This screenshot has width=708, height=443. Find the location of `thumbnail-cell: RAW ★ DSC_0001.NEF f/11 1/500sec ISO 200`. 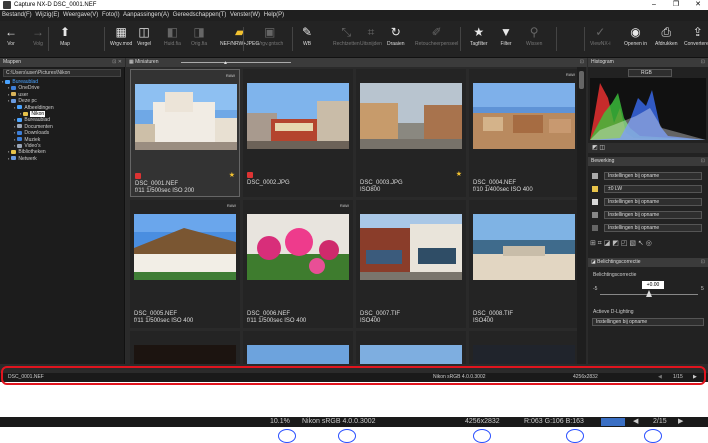

thumbnail-cell: RAW ★ DSC_0001.NEF f/11 1/500sec ISO 200 is located at coordinates (185, 133).